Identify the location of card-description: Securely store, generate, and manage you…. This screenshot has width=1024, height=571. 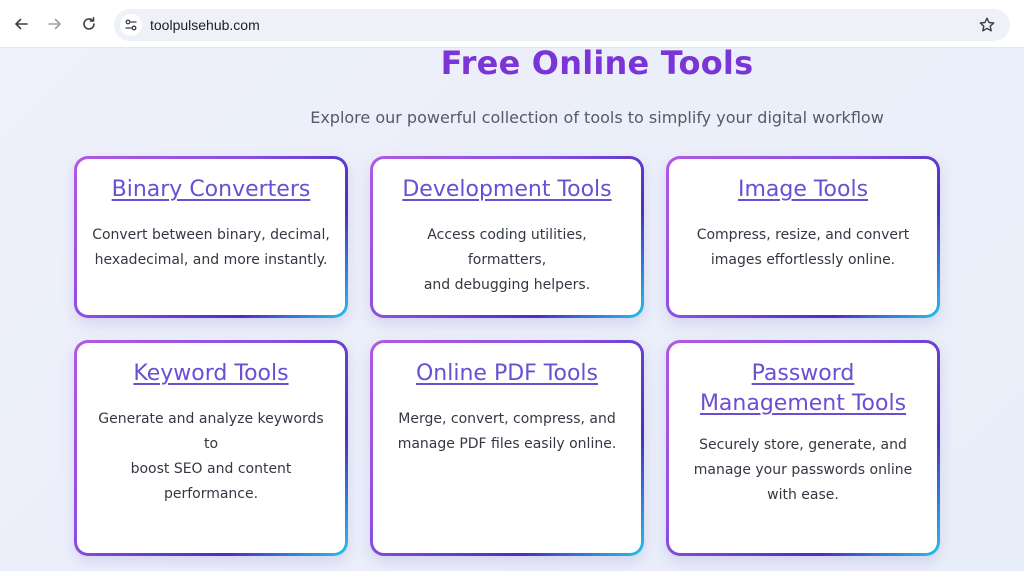
(803, 470).